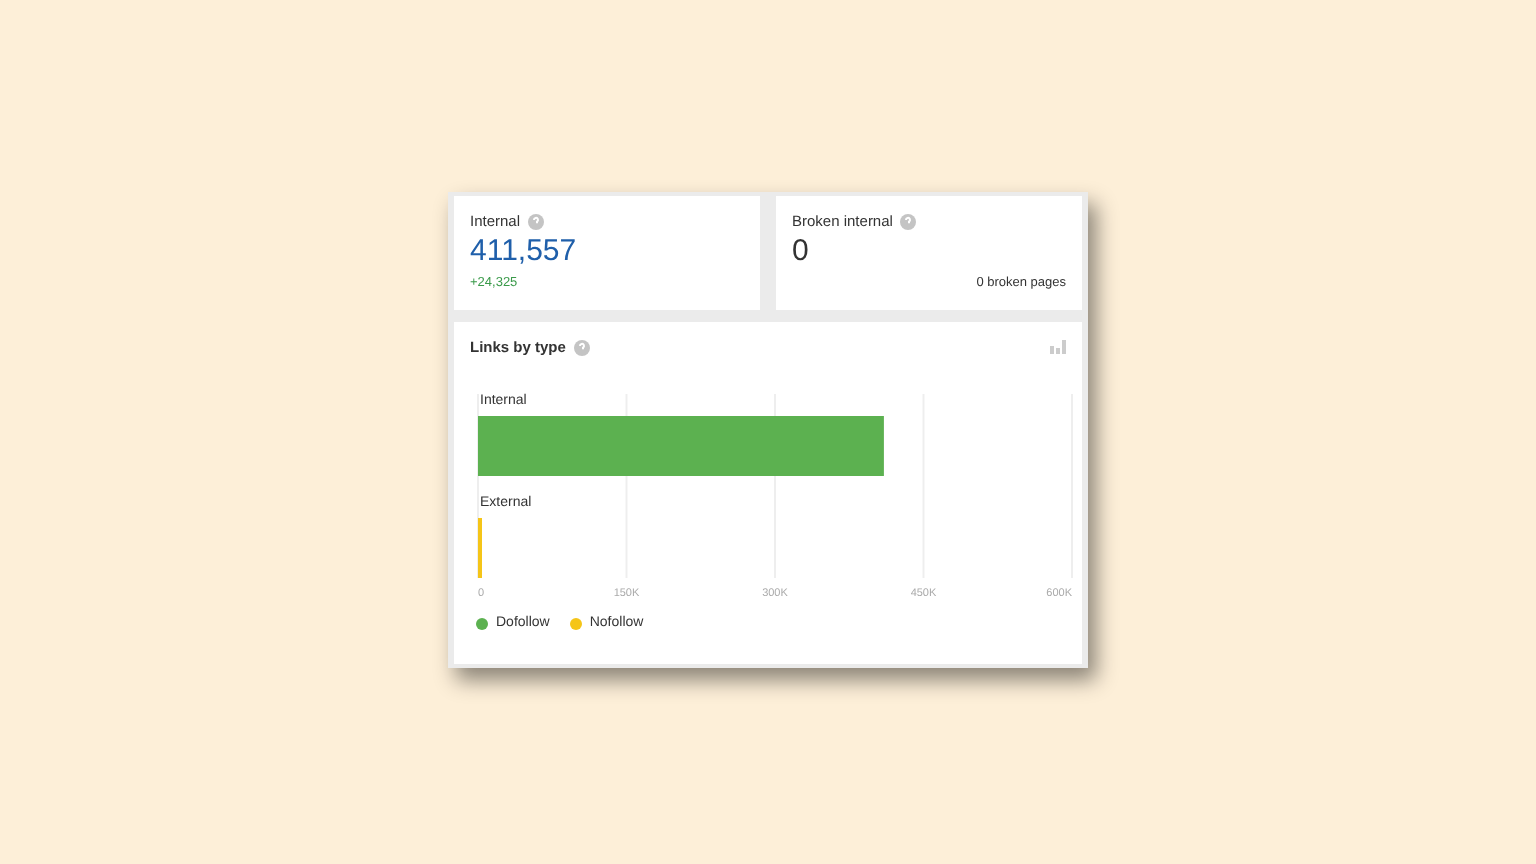 The image size is (1536, 864). What do you see at coordinates (1058, 347) in the screenshot?
I see `bar-chart-icon` at bounding box center [1058, 347].